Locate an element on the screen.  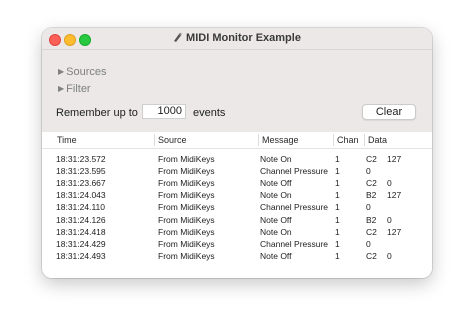
sources-label: Sources is located at coordinates (86, 72).